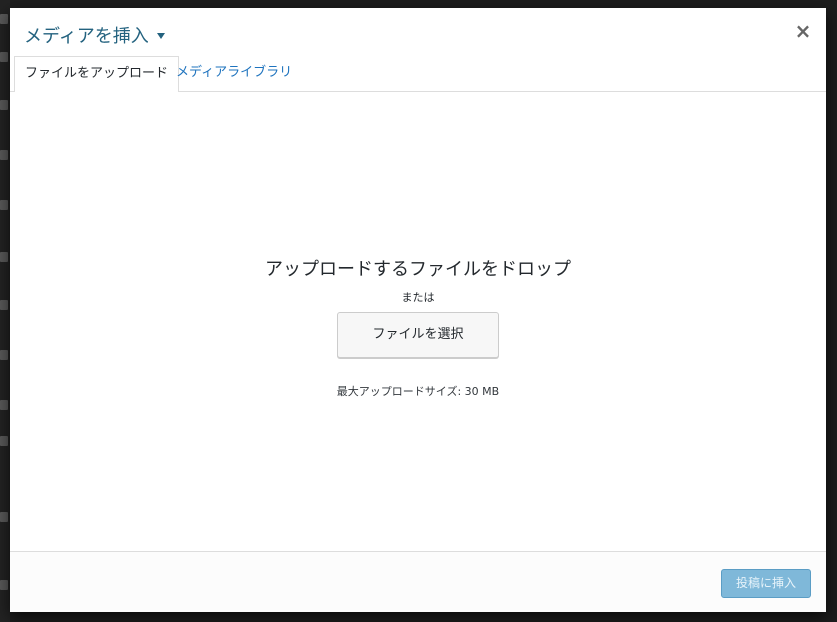  I want to click on modal-title-menu: メディアを挿入, so click(94, 35).